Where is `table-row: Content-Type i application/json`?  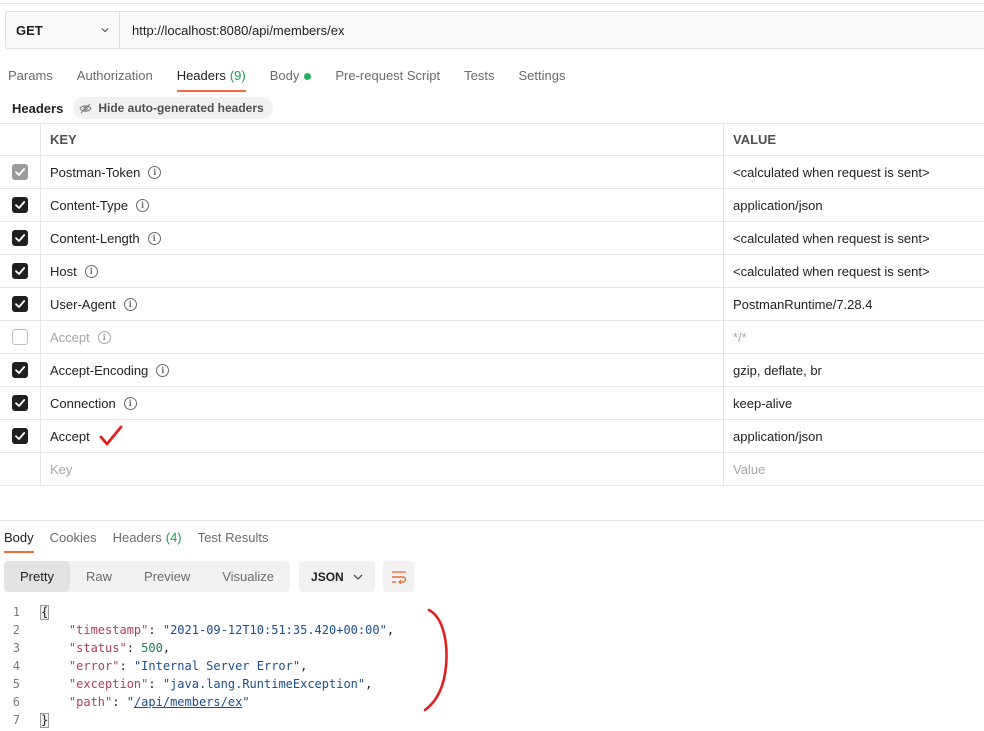
table-row: Content-Type i application/json is located at coordinates (492, 205).